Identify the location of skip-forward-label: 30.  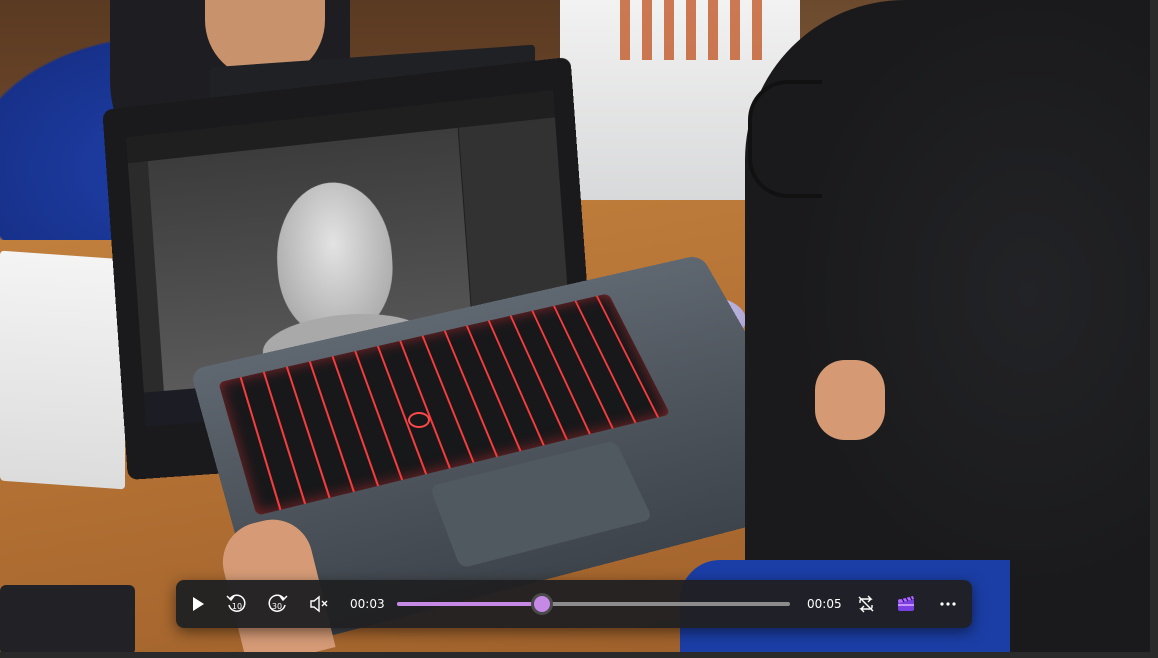
(277, 606).